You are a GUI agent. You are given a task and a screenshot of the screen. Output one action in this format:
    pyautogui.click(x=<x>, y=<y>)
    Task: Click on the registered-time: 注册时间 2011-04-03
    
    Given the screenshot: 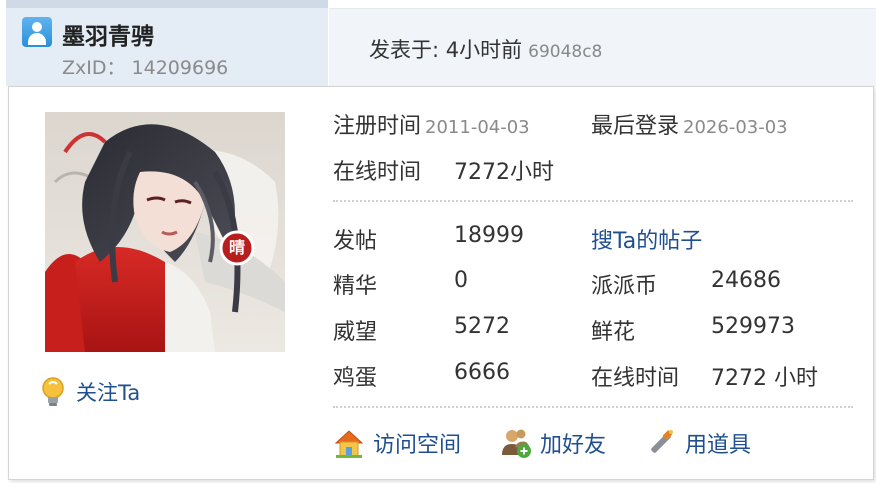 What is the action you would take?
    pyautogui.click(x=431, y=124)
    